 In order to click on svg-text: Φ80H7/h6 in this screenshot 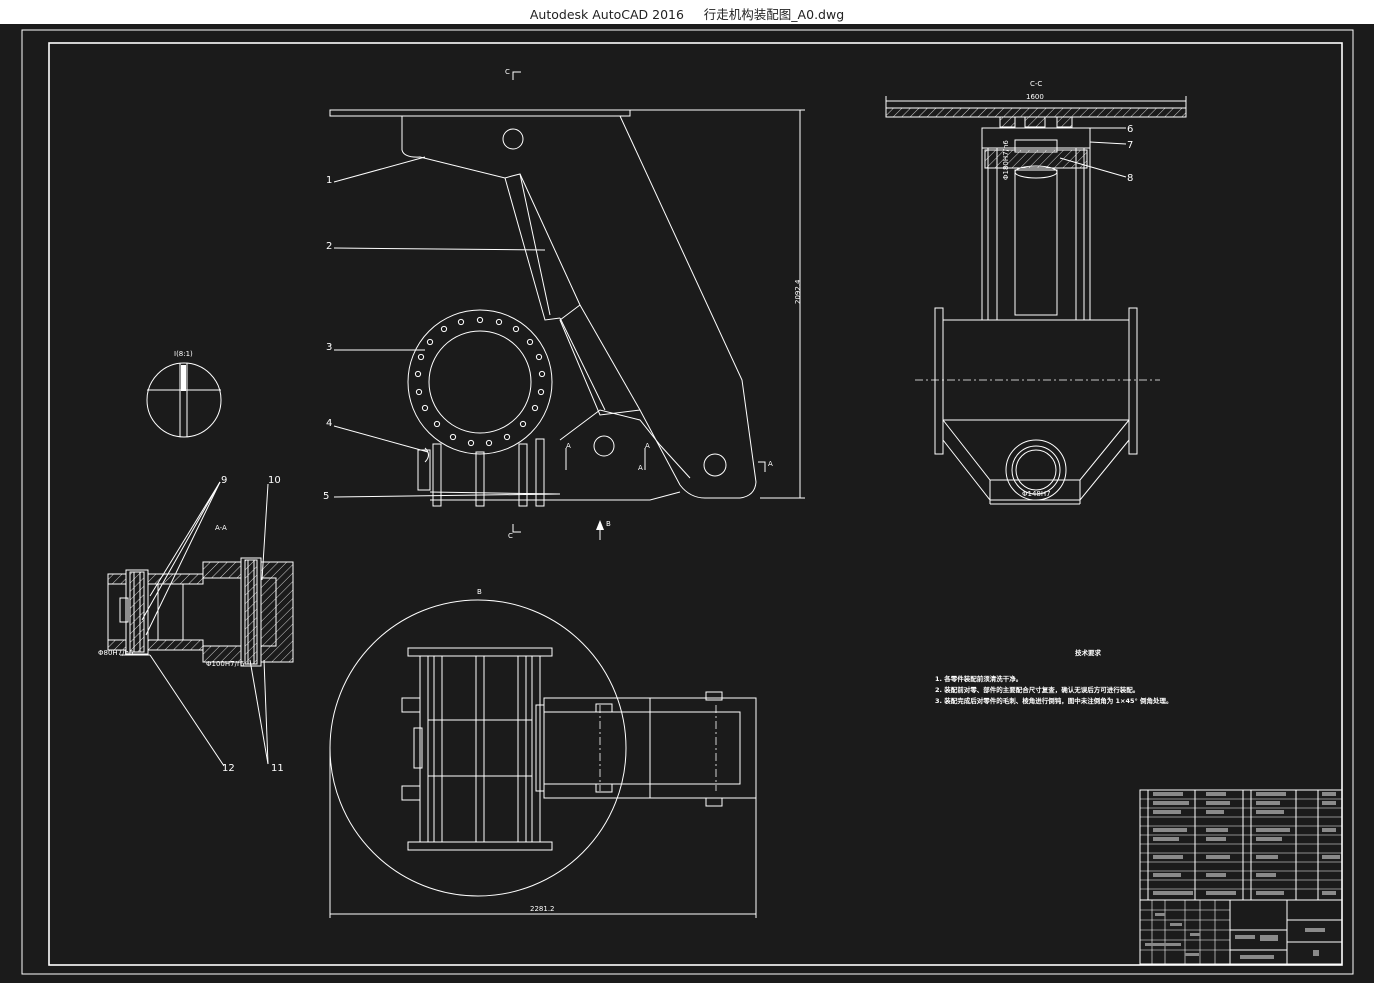, I will do `click(116, 653)`.